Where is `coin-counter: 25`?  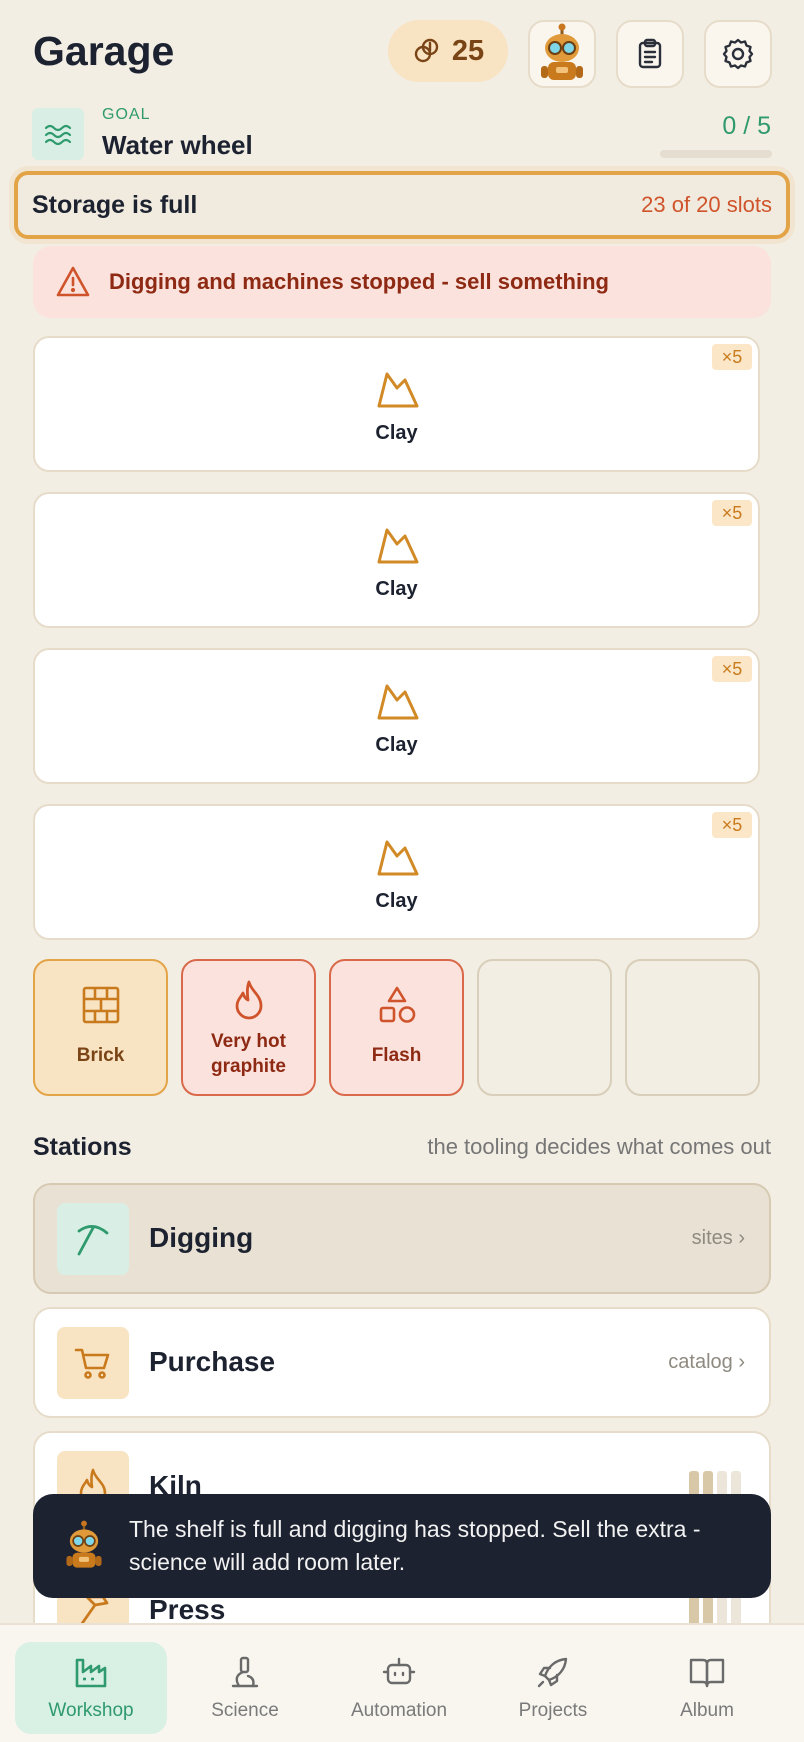 coin-counter: 25 is located at coordinates (448, 51).